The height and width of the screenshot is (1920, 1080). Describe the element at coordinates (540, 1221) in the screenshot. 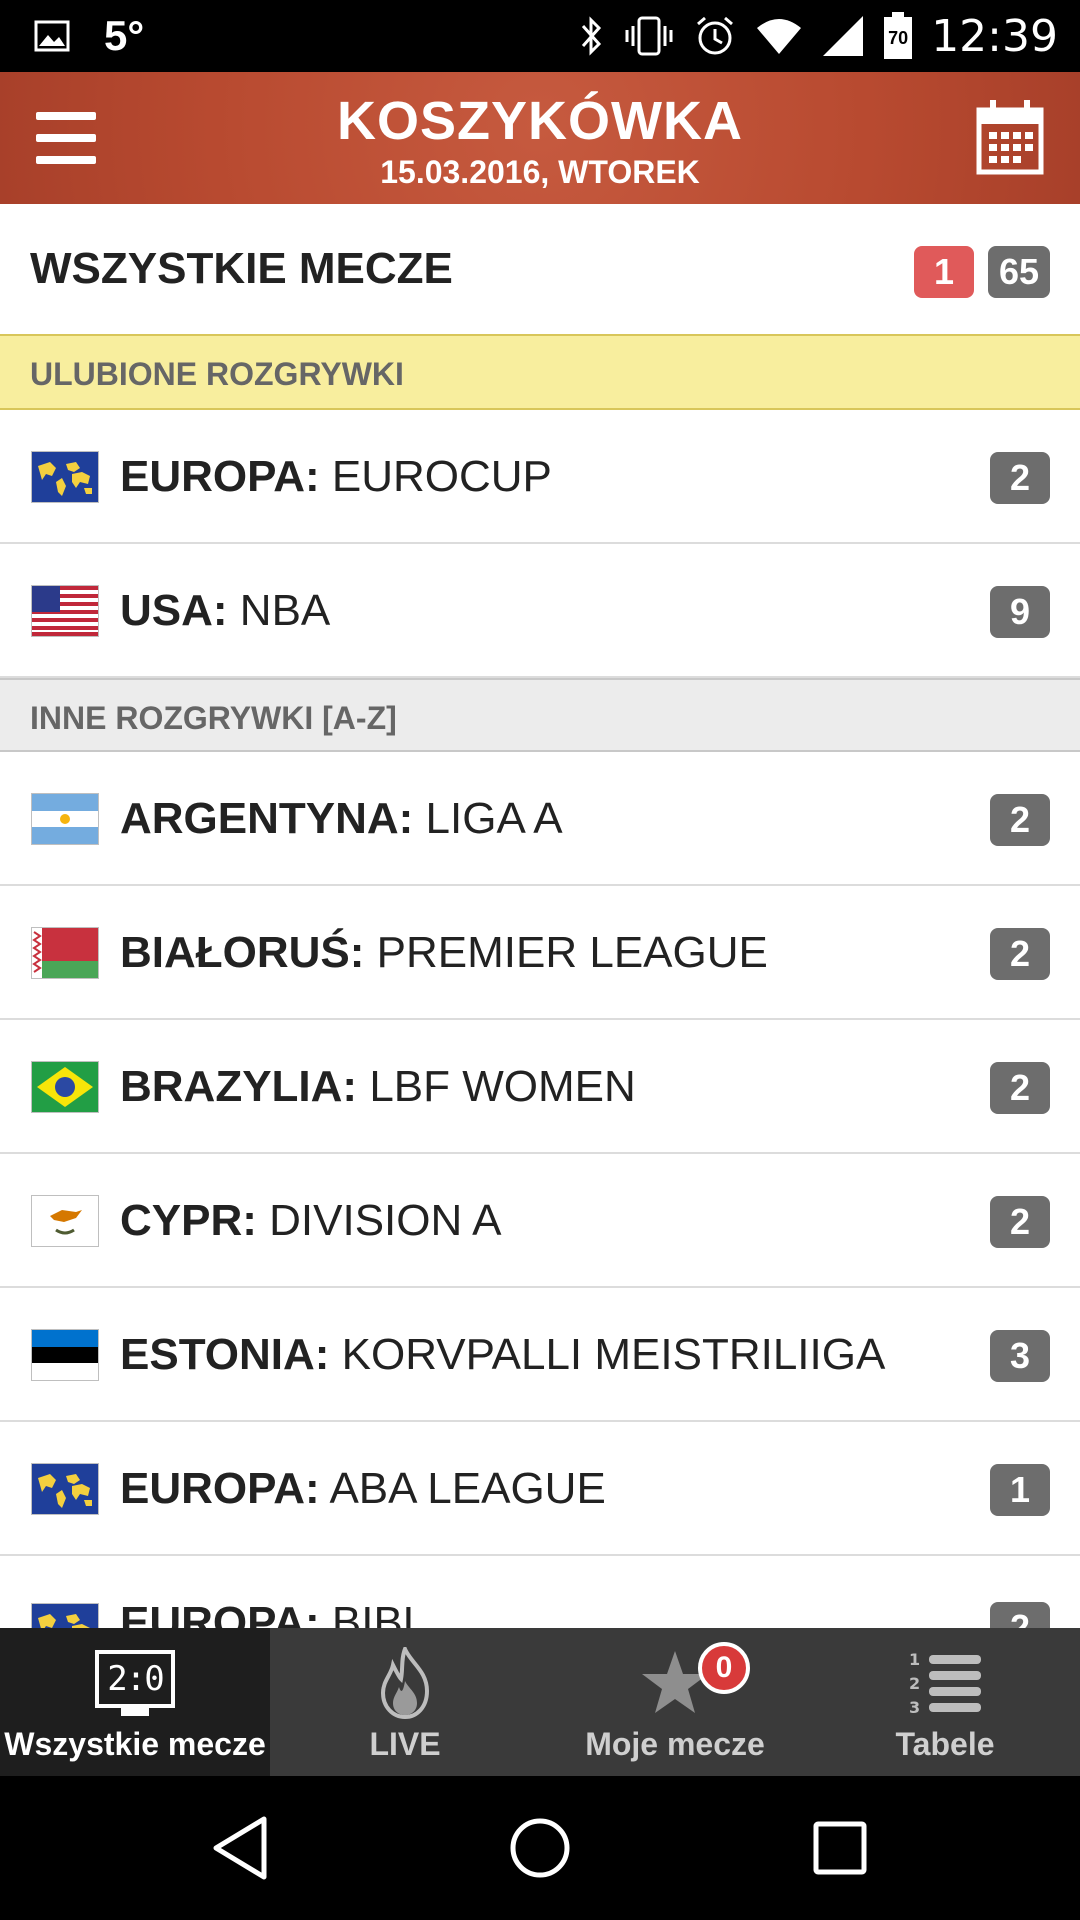

I see `league-row: CYPR: DIVISION A 2` at that location.